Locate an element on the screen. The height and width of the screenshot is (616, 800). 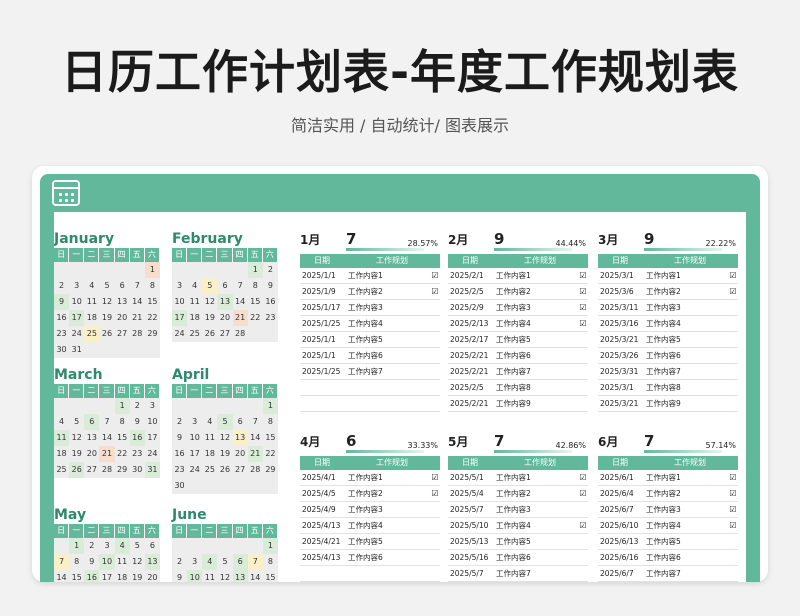
day-cell: 27 is located at coordinates (224, 334).